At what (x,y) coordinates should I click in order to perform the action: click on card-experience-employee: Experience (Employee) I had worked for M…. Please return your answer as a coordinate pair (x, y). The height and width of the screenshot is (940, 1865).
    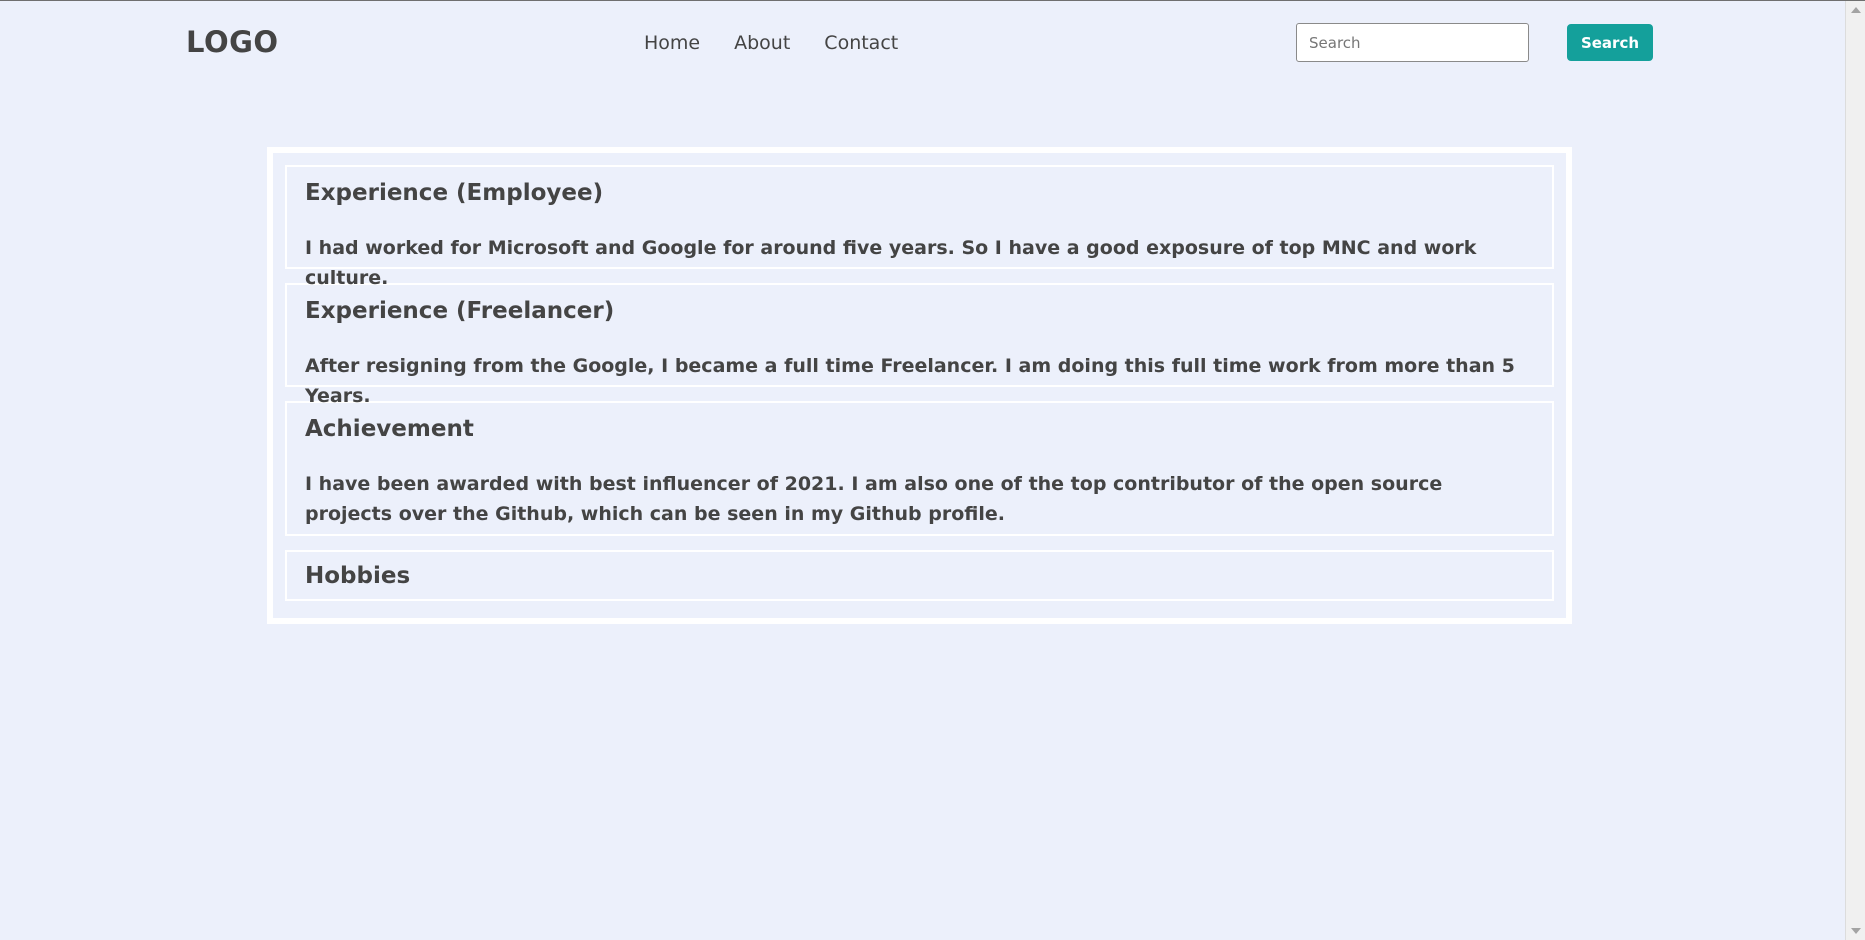
    Looking at the image, I should click on (919, 227).